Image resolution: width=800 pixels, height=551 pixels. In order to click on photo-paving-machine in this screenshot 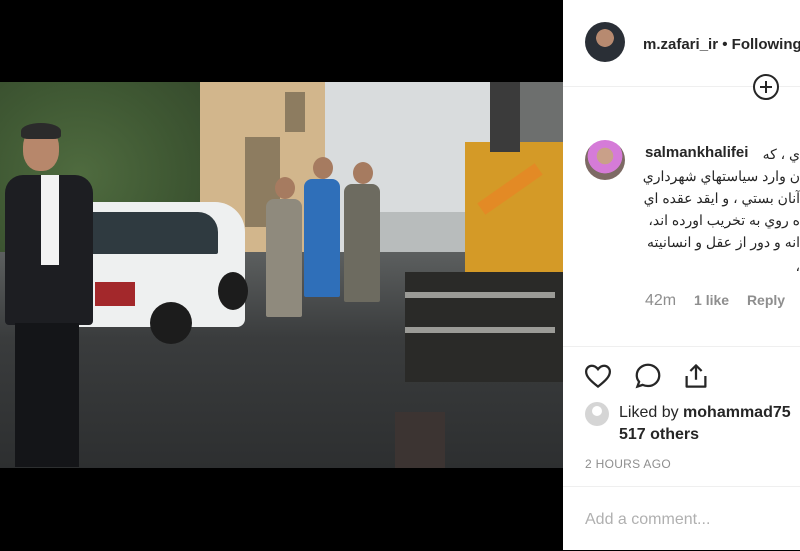, I will do `click(484, 232)`.